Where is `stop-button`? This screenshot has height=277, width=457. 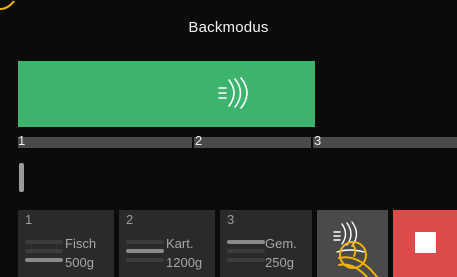
stop-button is located at coordinates (425, 243).